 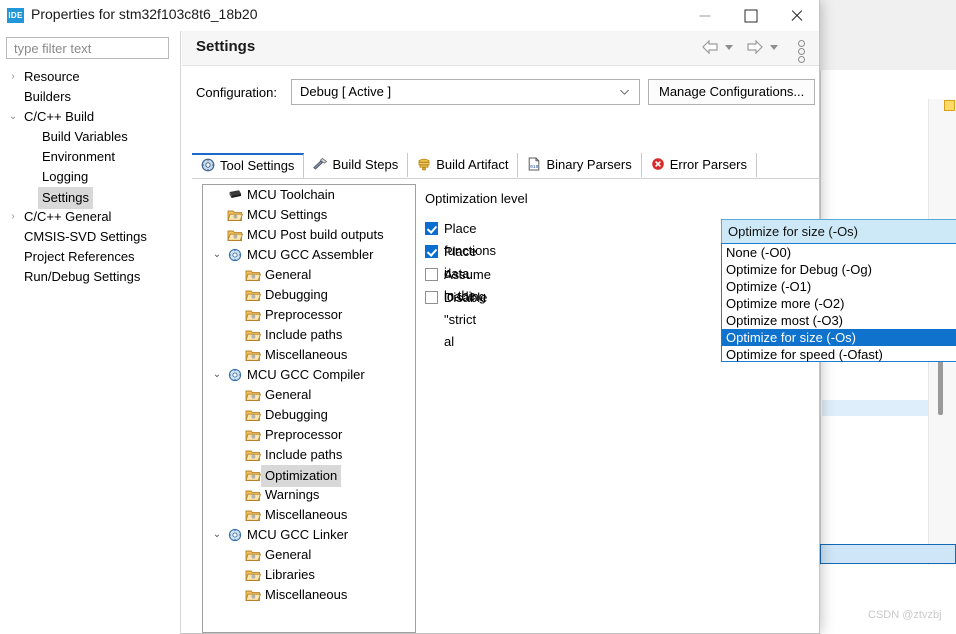 What do you see at coordinates (309, 255) in the screenshot?
I see `tool-tree-item: ⌄ MCU GCC Assembler` at bounding box center [309, 255].